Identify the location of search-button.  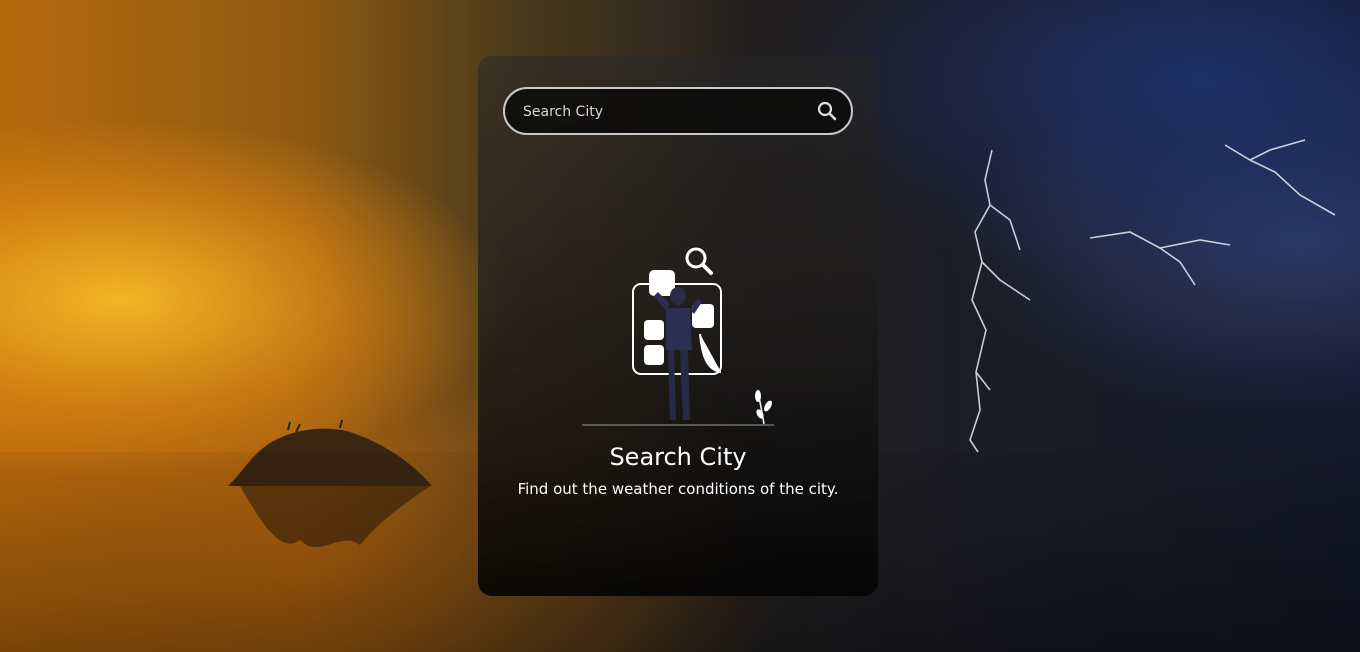
(827, 111).